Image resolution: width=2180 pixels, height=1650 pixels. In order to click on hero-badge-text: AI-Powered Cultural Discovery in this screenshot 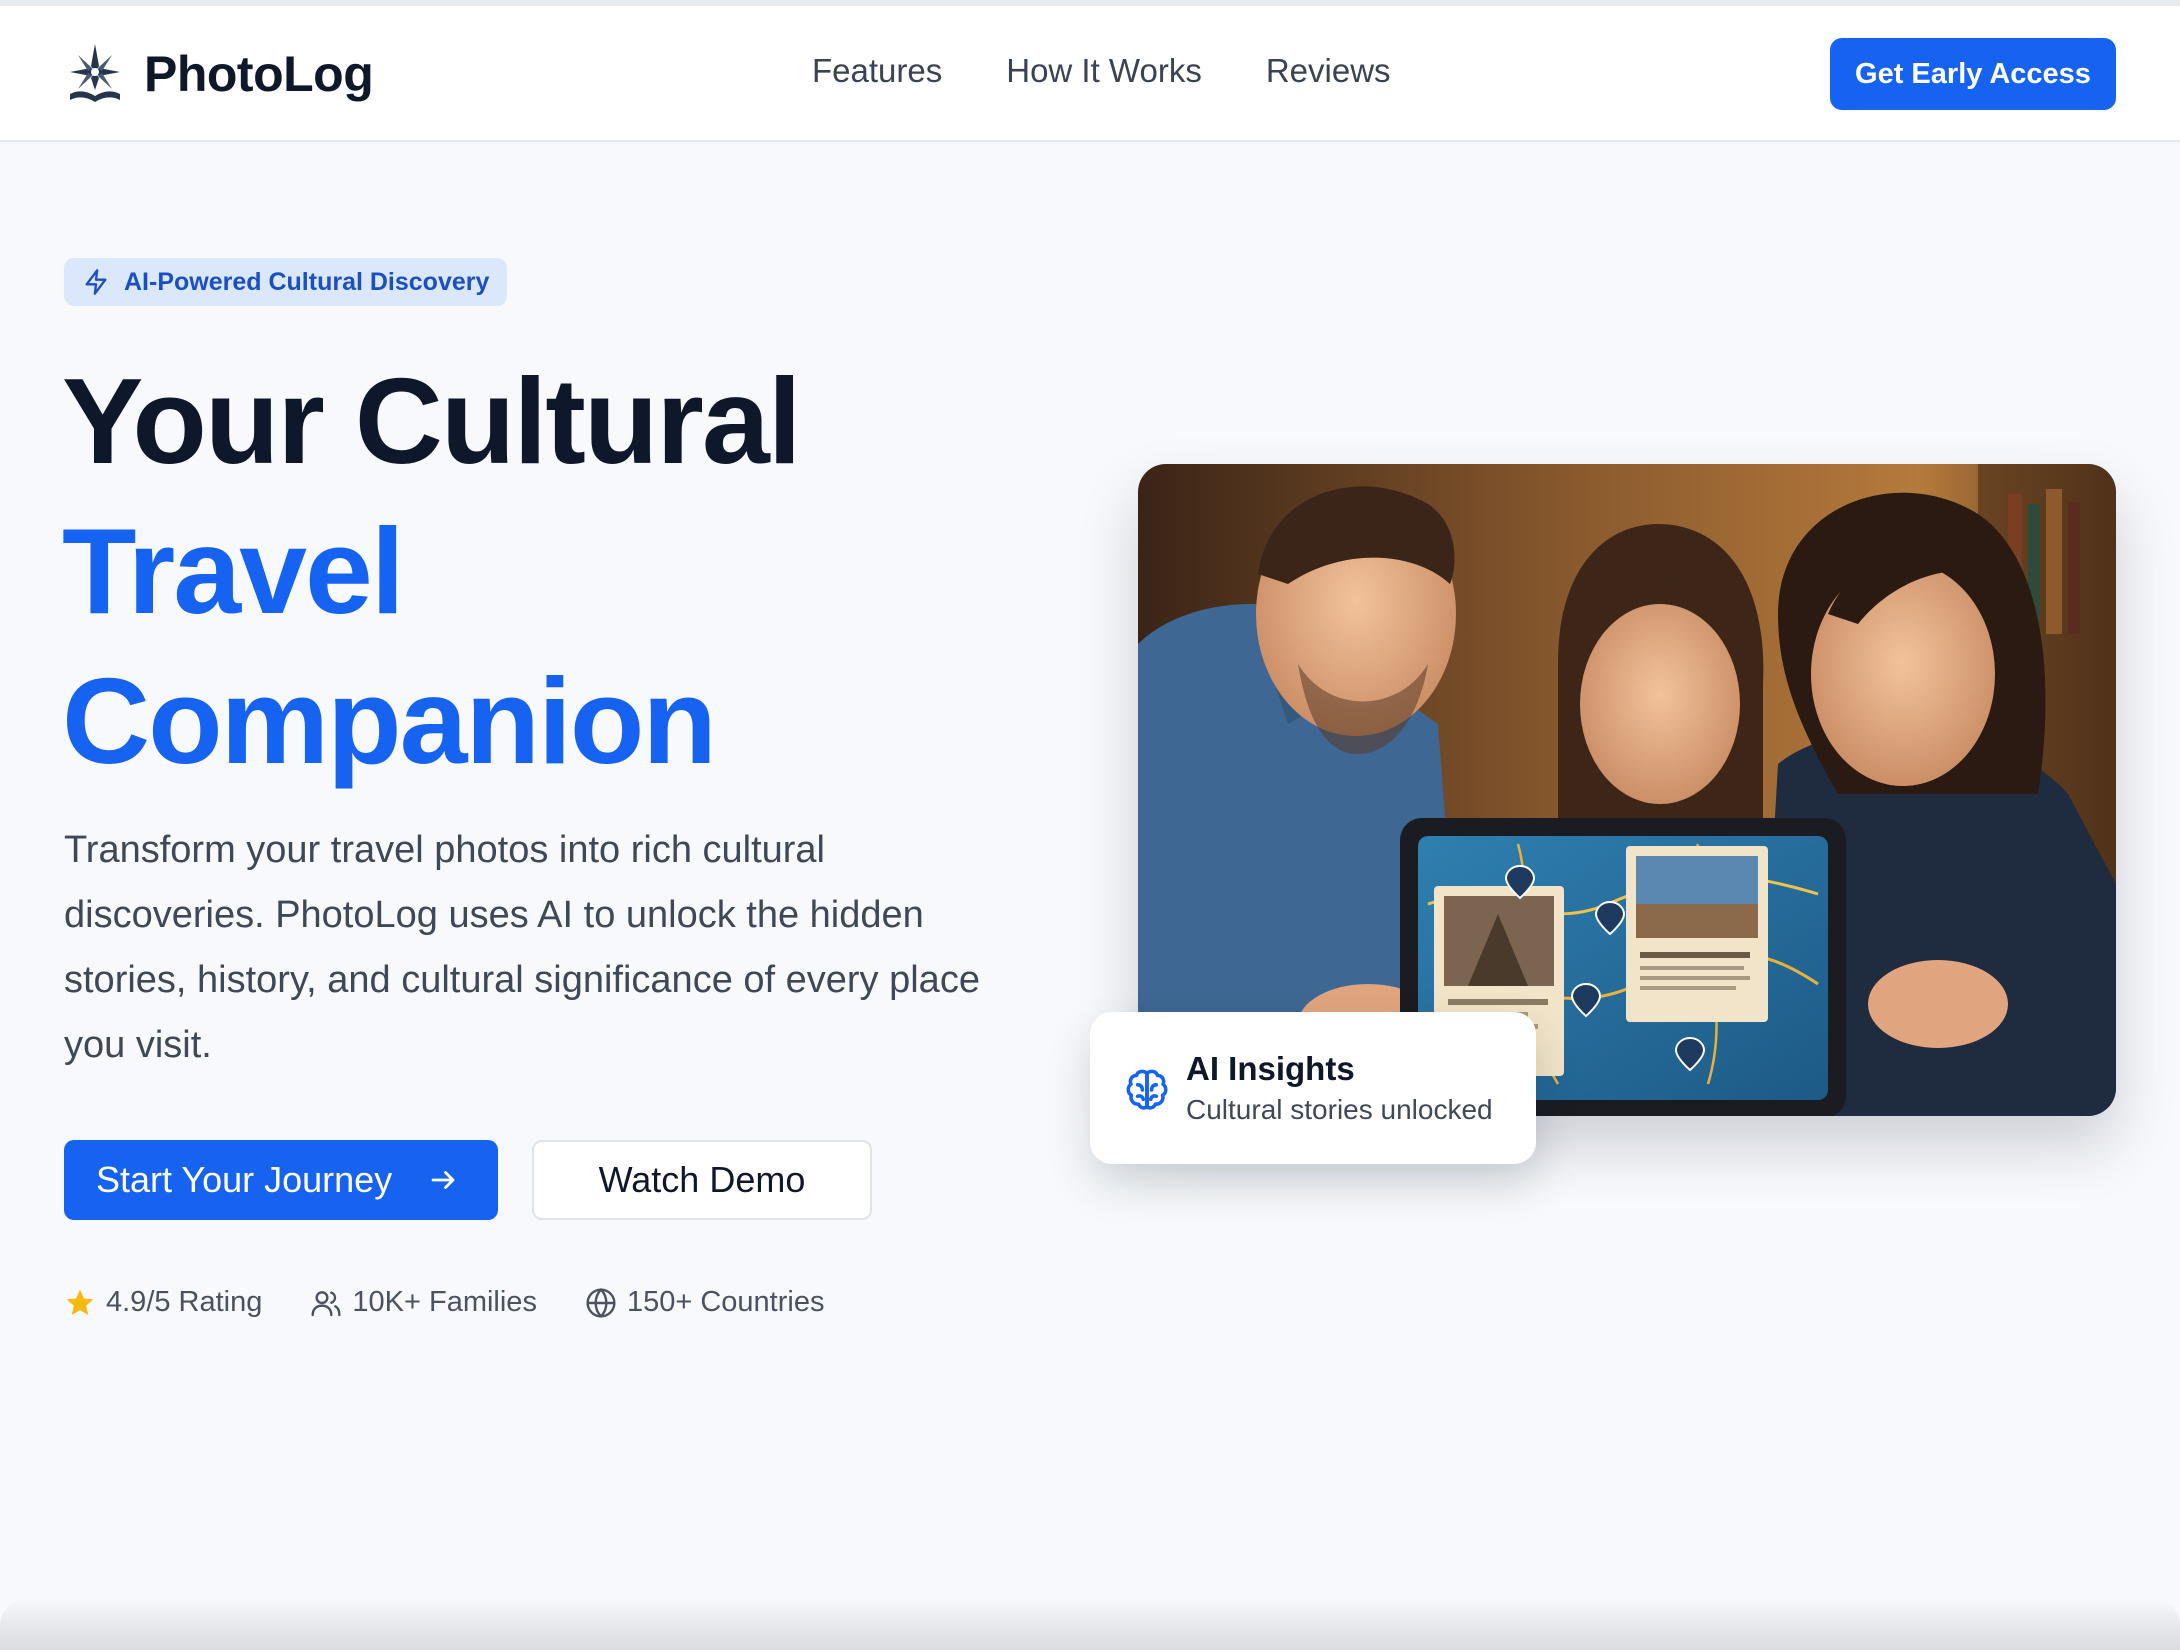, I will do `click(307, 281)`.